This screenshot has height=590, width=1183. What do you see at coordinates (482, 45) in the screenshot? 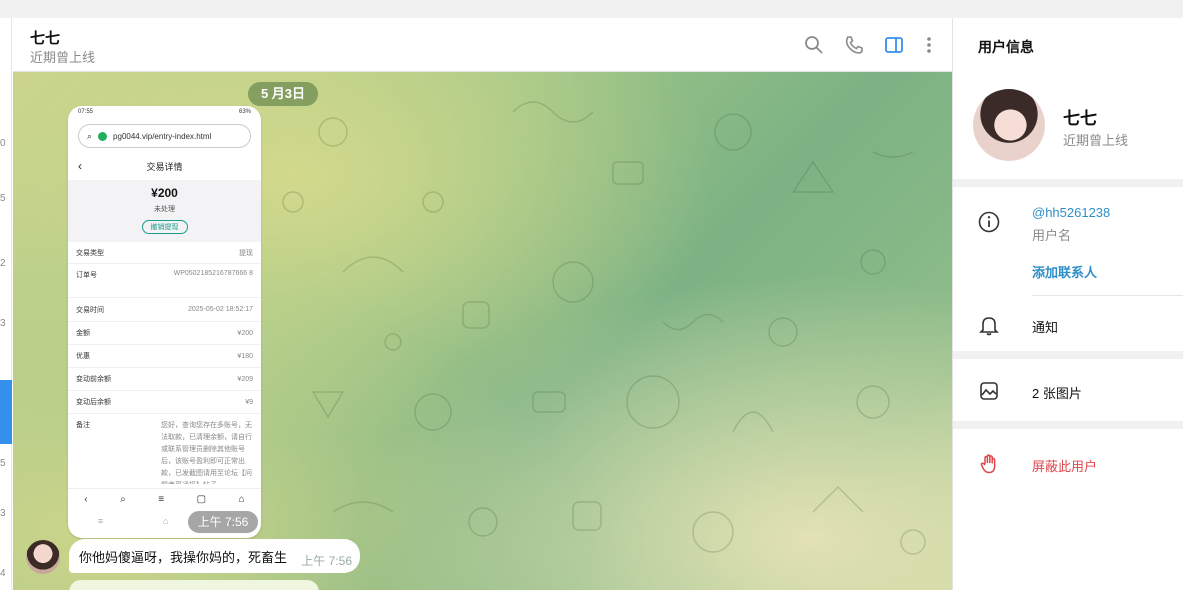
I see `chat-header: 七七 近期曾上线` at bounding box center [482, 45].